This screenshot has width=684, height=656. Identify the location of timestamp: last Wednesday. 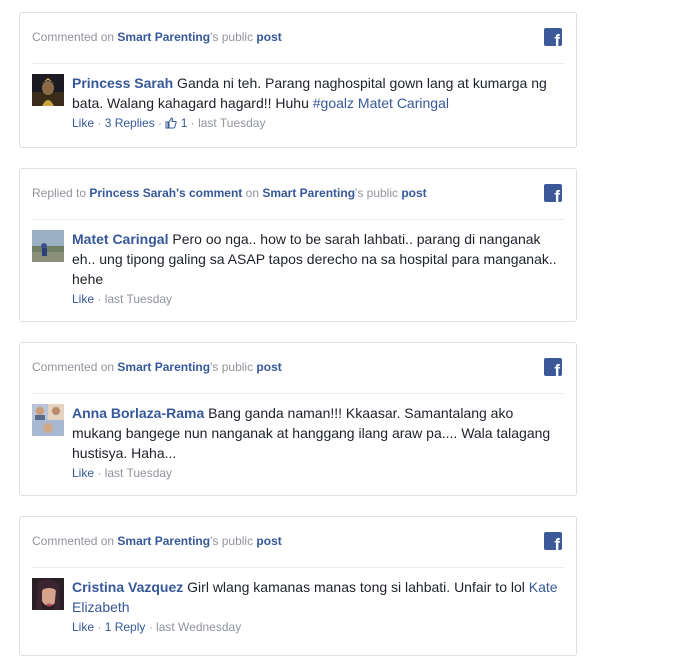
(198, 627).